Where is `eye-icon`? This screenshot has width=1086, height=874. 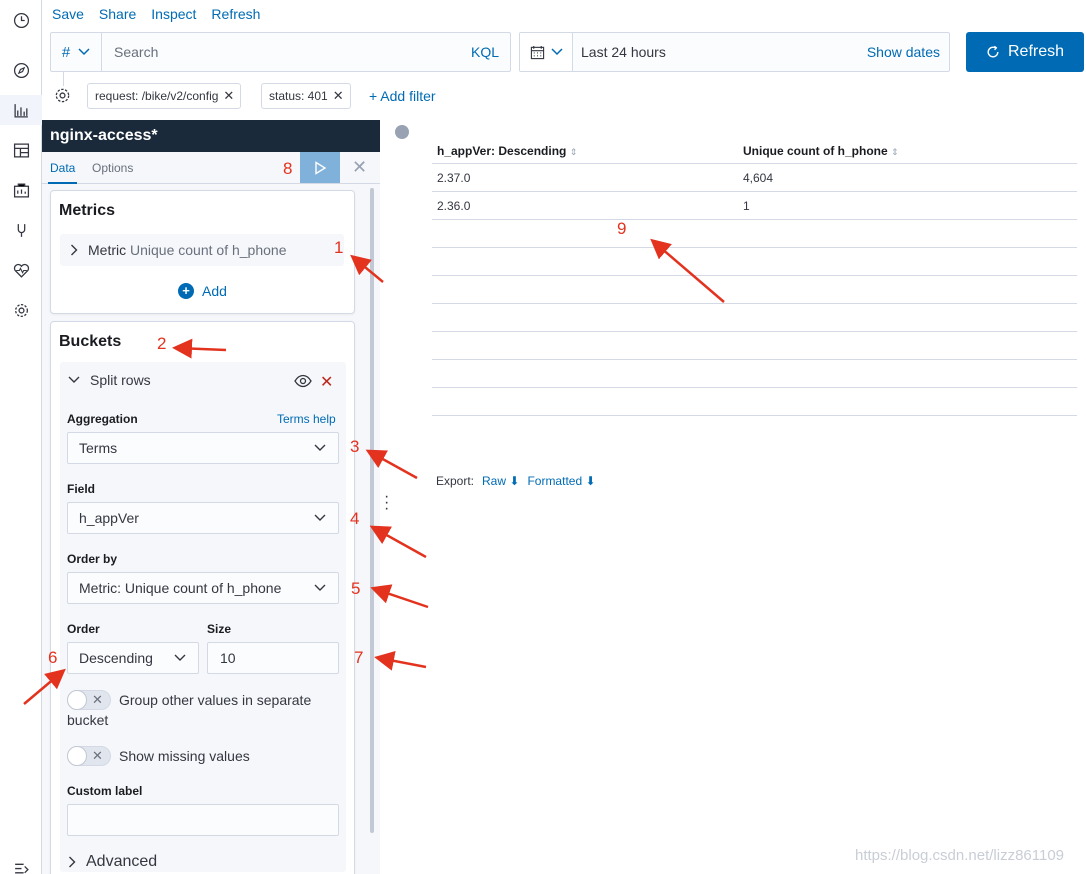 eye-icon is located at coordinates (303, 381).